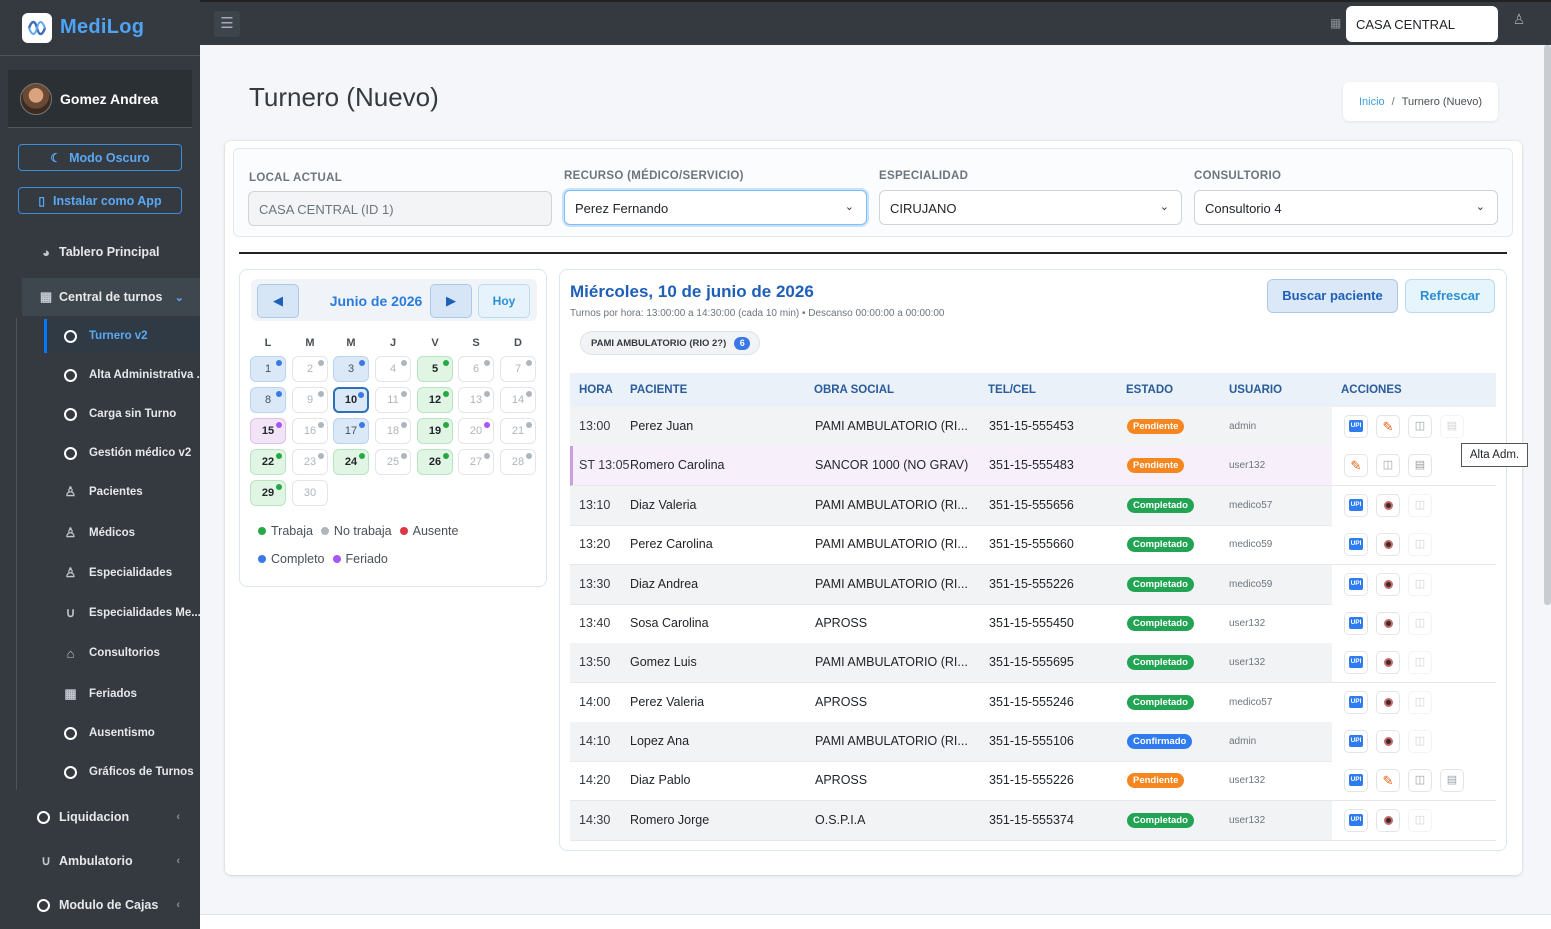 The image size is (1551, 929). I want to click on sidebar-item-turnero-v2: Turnero v2, so click(122, 336).